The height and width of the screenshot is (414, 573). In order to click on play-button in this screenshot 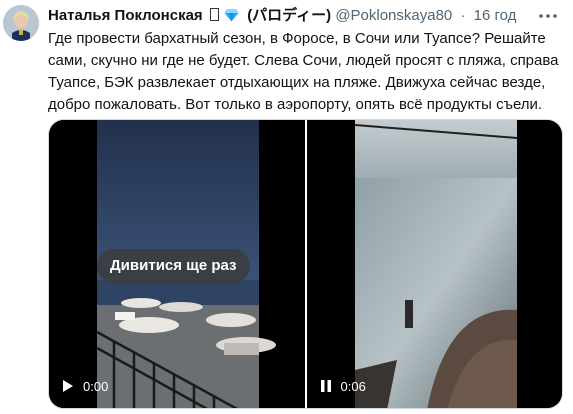, I will do `click(69, 386)`.